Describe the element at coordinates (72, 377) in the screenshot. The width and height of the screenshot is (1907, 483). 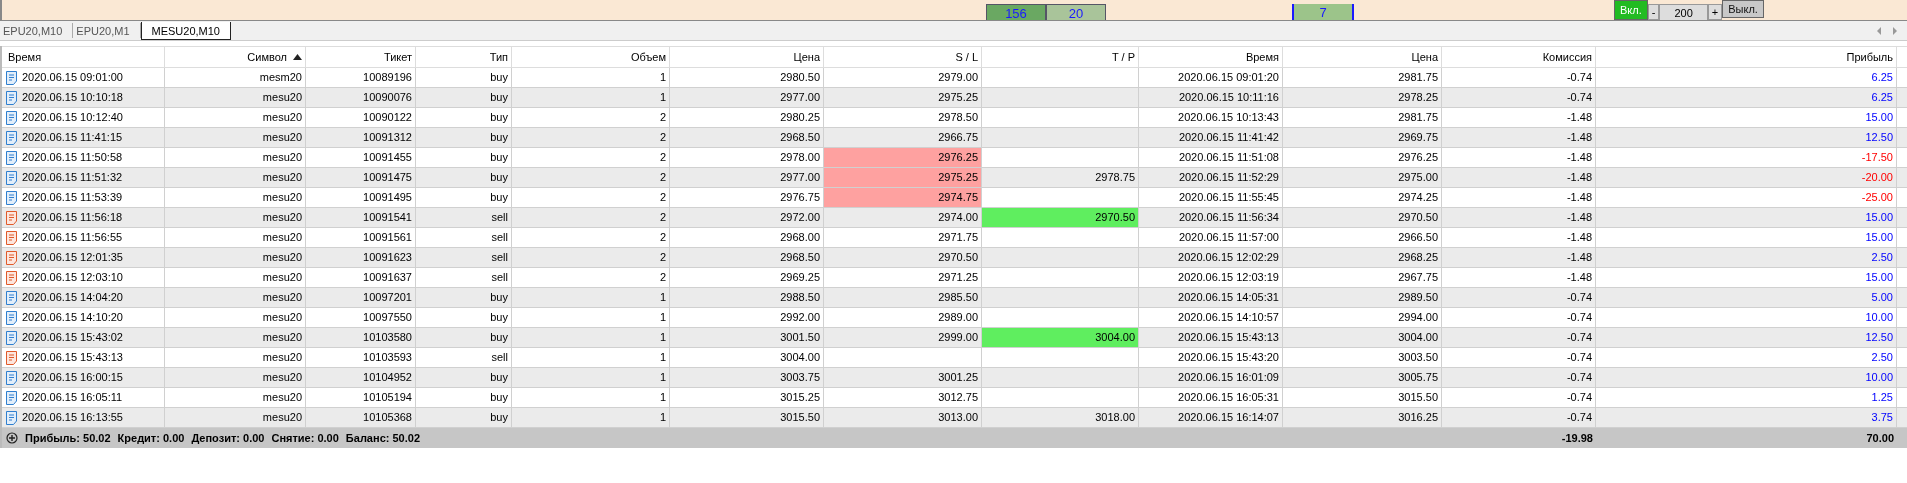
I see `table-cell-text: 2020.06.15 16:00:15` at that location.